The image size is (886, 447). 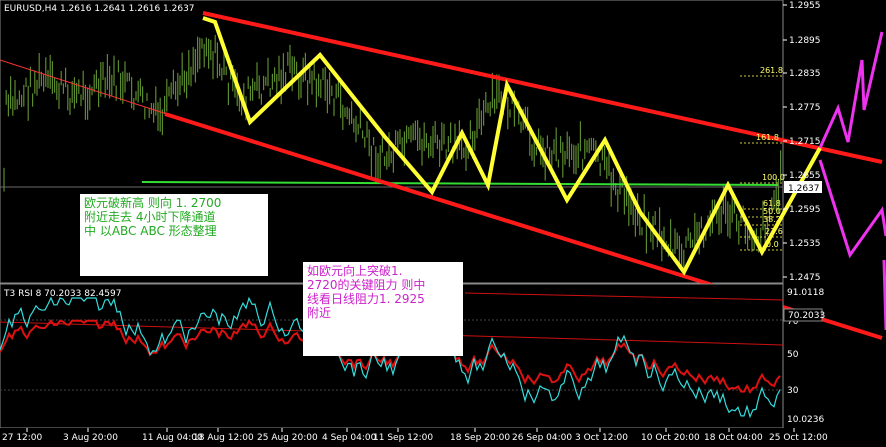 I want to click on rsi-scale-label: 30, so click(x=793, y=391).